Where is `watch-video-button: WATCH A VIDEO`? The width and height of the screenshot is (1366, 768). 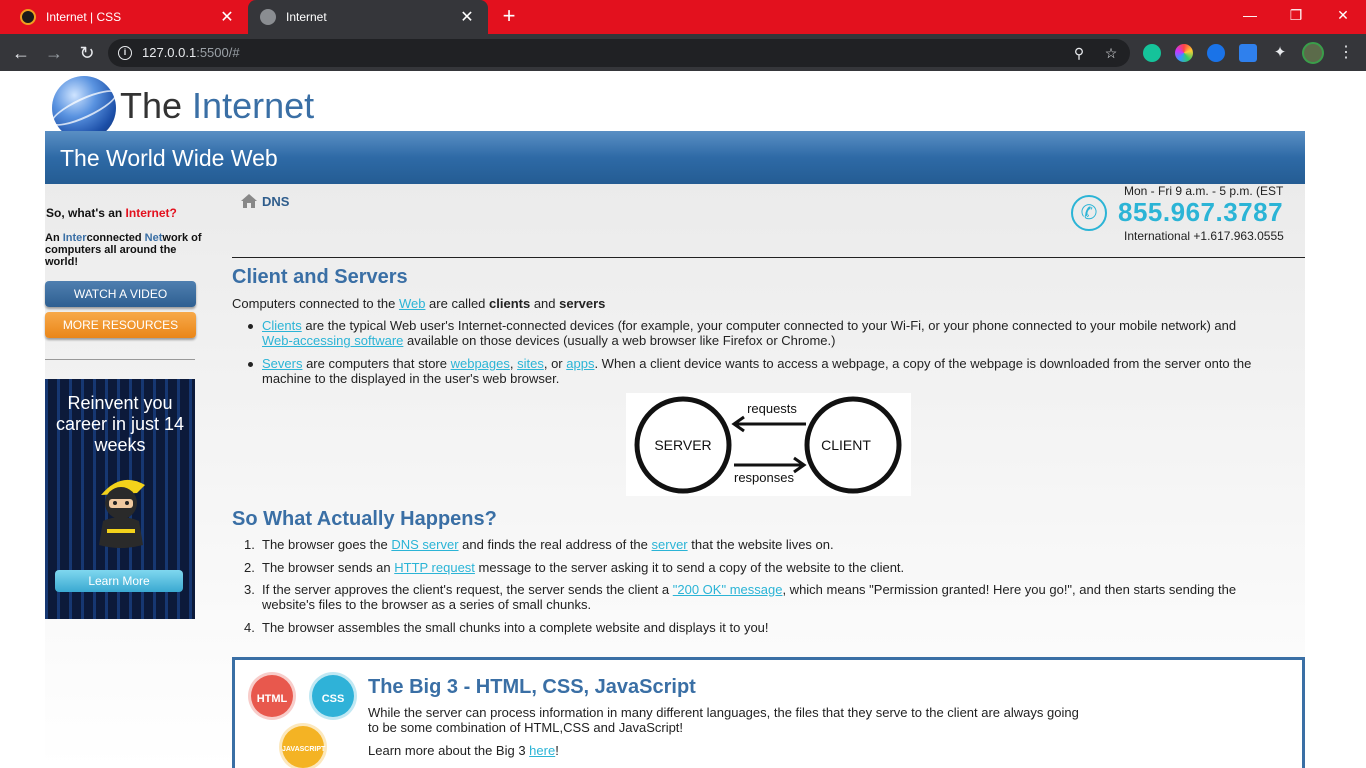
watch-video-button: WATCH A VIDEO is located at coordinates (120, 294).